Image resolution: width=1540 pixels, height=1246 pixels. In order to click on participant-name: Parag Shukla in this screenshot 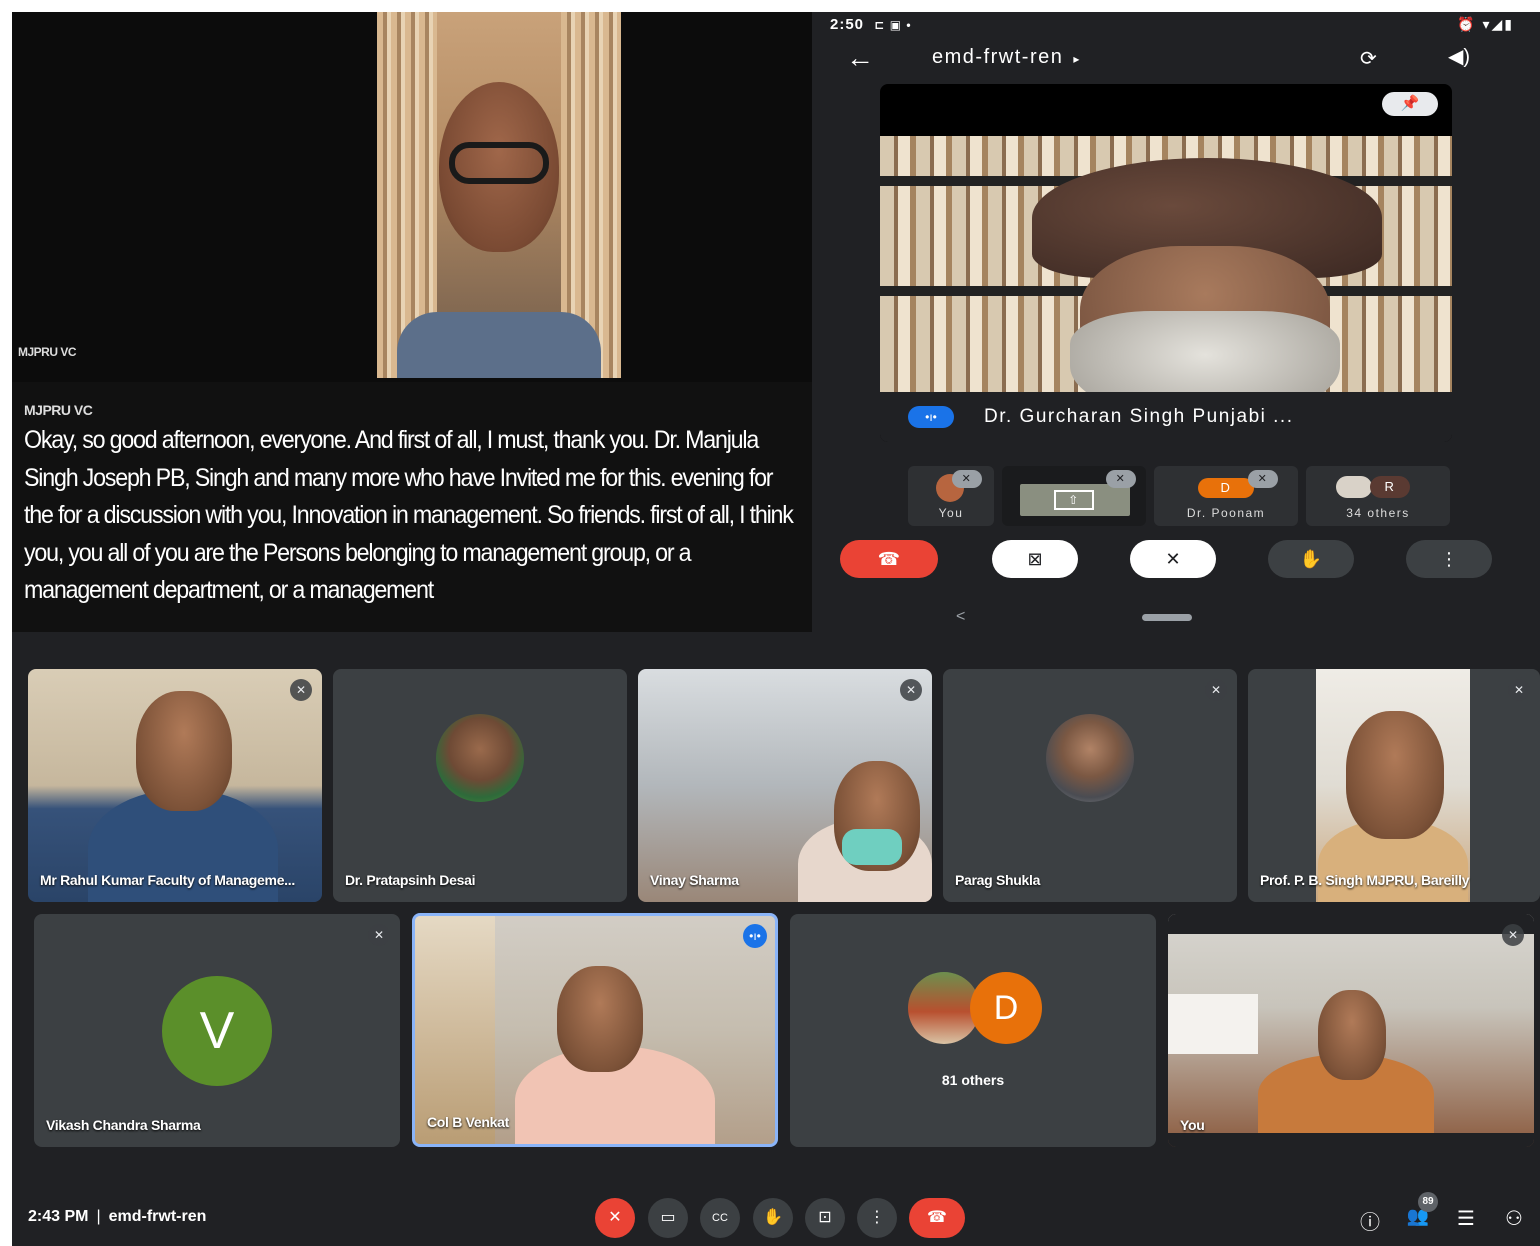, I will do `click(998, 880)`.